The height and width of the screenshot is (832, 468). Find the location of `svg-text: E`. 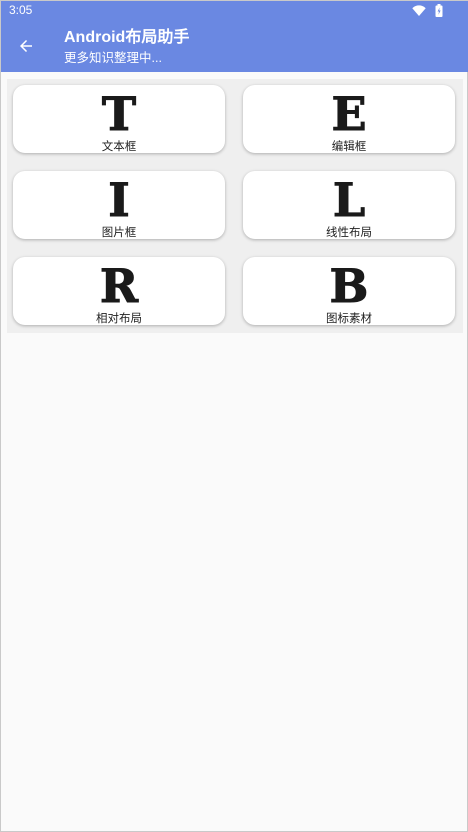

svg-text: E is located at coordinates (348, 112).